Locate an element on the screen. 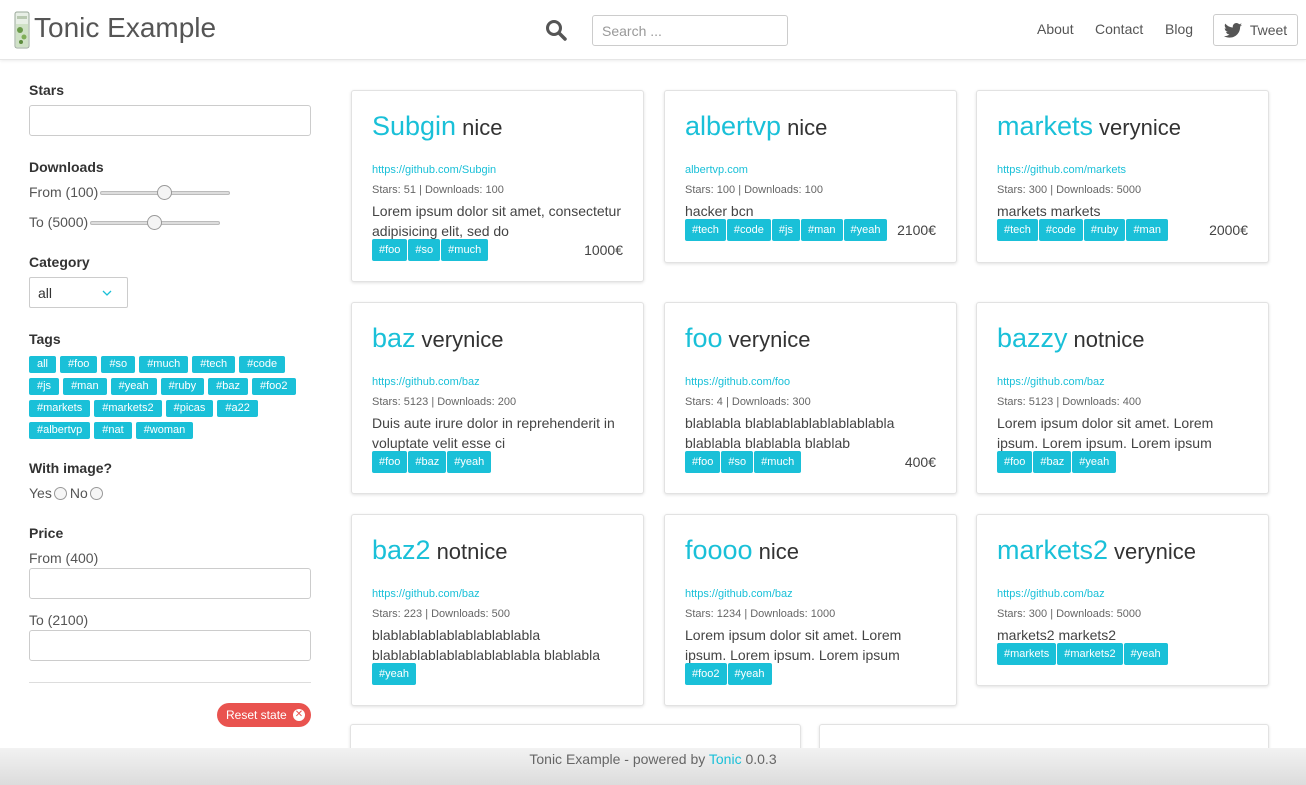 The width and height of the screenshot is (1306, 785). downloads-from-slider-handle is located at coordinates (164, 192).